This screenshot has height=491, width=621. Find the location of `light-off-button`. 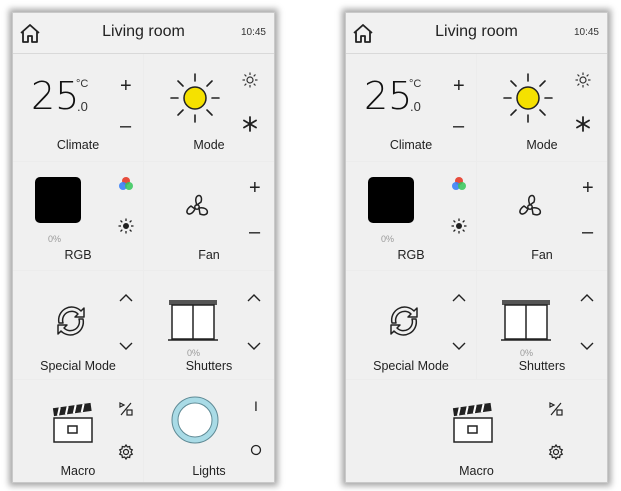

light-off-button is located at coordinates (256, 450).